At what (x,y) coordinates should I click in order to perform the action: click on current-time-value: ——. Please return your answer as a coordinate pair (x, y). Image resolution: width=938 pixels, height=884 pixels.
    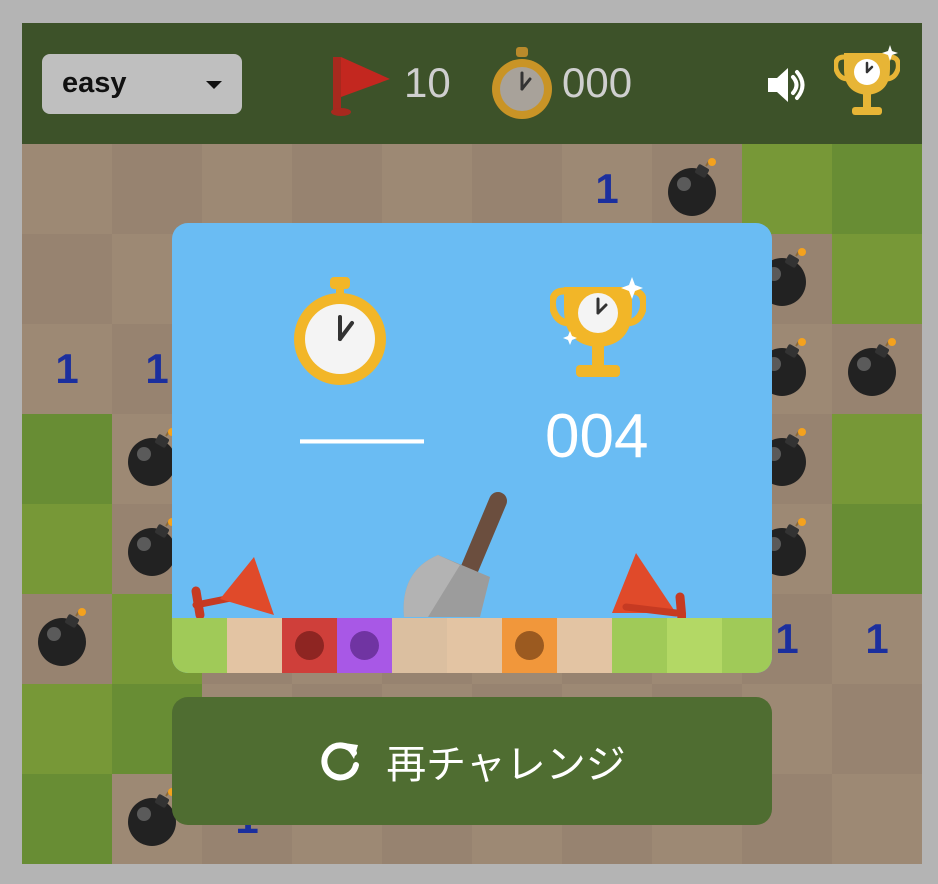
    Looking at the image, I should click on (362, 436).